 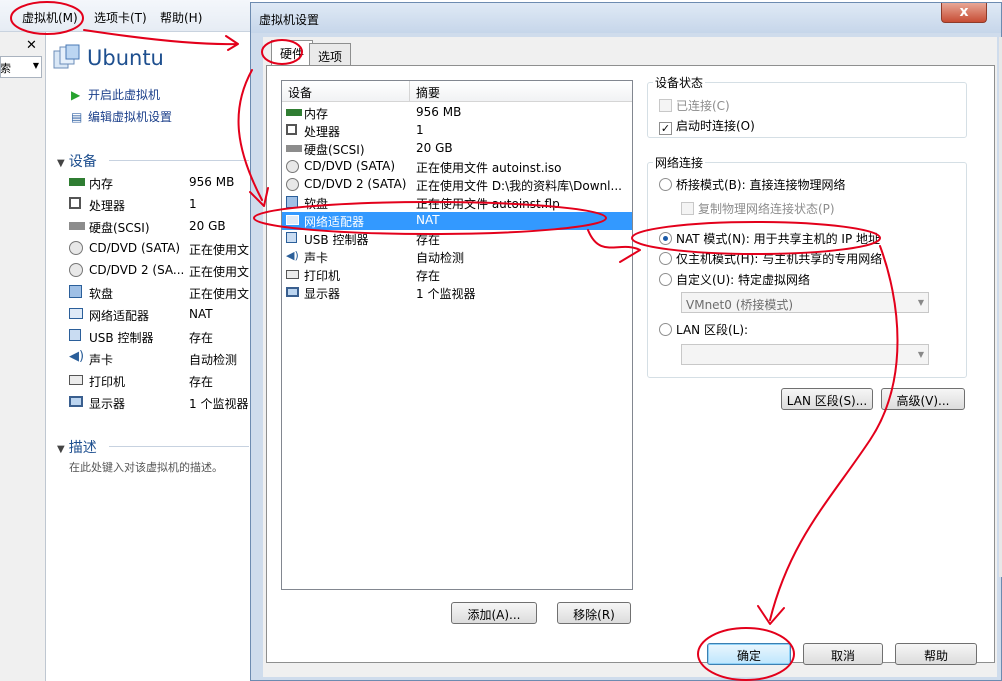 What do you see at coordinates (159, 294) in the screenshot?
I see `device-row-floppy: 软盘 正在使用文` at bounding box center [159, 294].